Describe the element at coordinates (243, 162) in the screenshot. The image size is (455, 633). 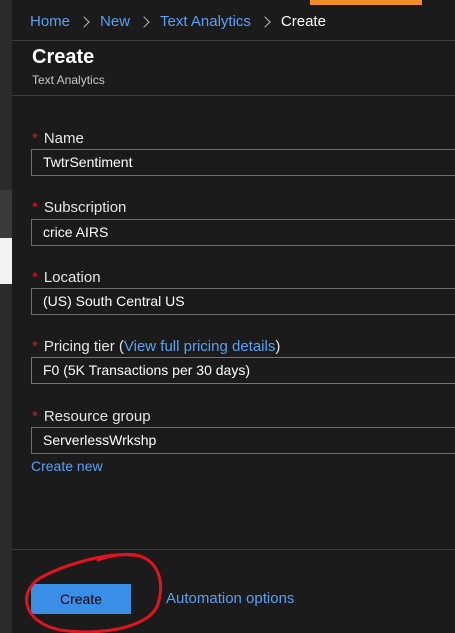
I see `name-input: TwtrSentiment` at that location.